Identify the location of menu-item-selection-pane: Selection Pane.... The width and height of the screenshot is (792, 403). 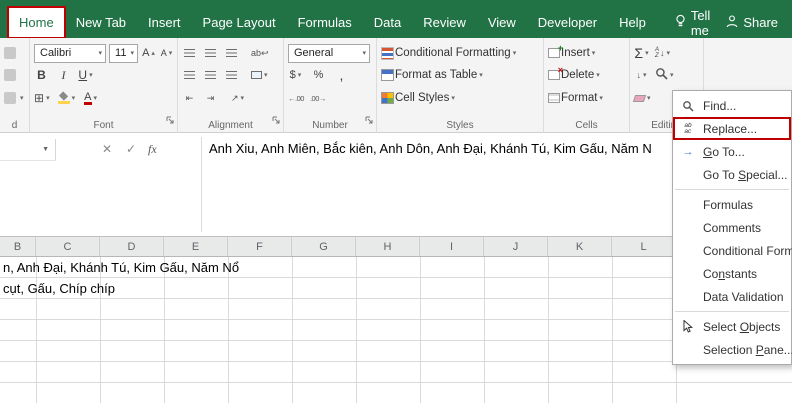
(732, 349).